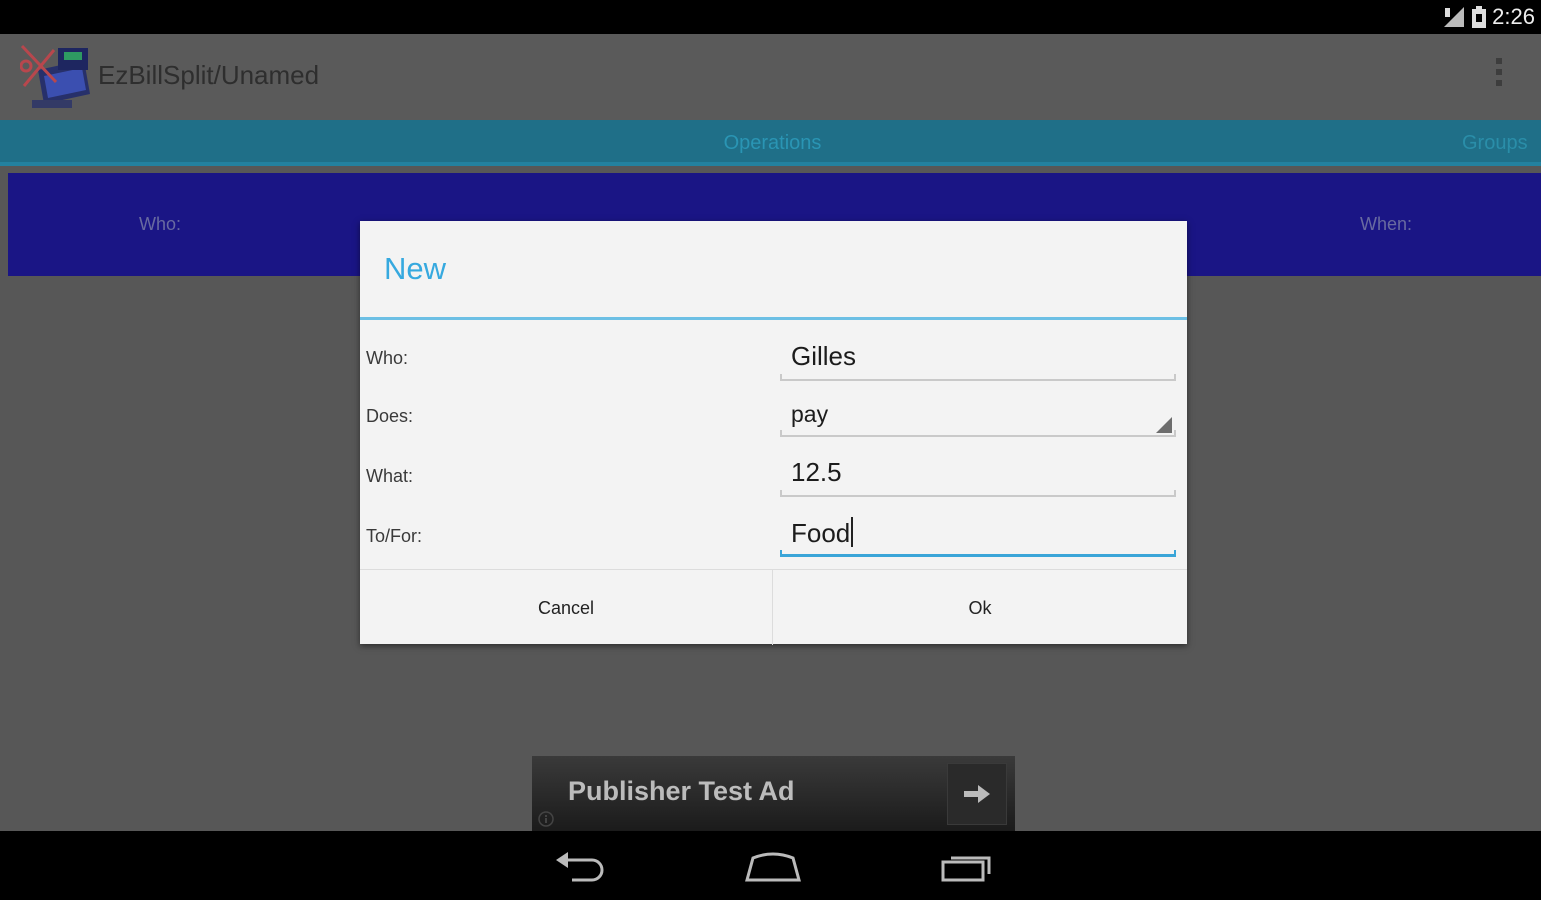 This screenshot has height=900, width=1541. I want to click on ad-banner: Publisher Test Ad, so click(773, 793).